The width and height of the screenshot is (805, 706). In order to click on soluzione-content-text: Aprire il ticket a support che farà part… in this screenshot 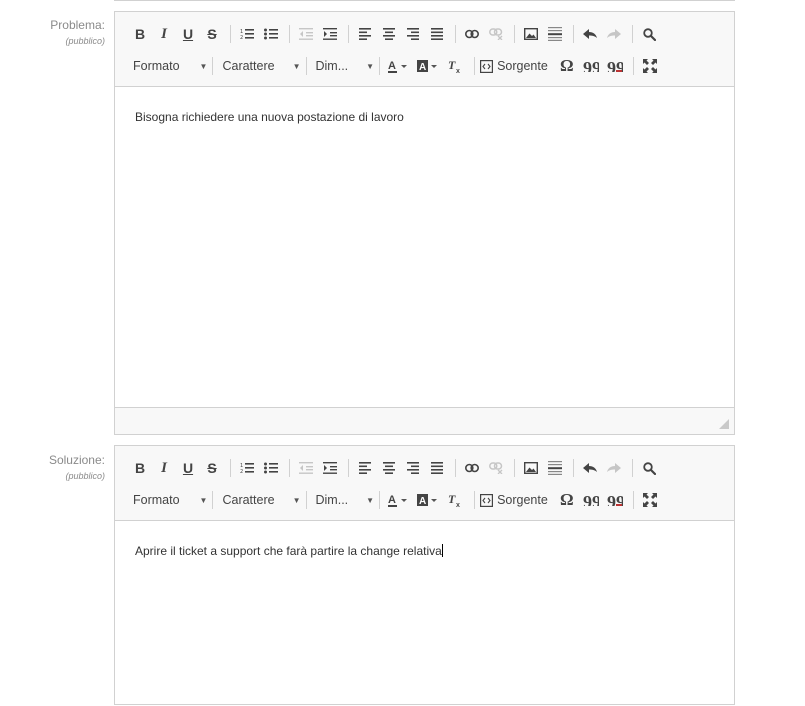, I will do `click(288, 551)`.